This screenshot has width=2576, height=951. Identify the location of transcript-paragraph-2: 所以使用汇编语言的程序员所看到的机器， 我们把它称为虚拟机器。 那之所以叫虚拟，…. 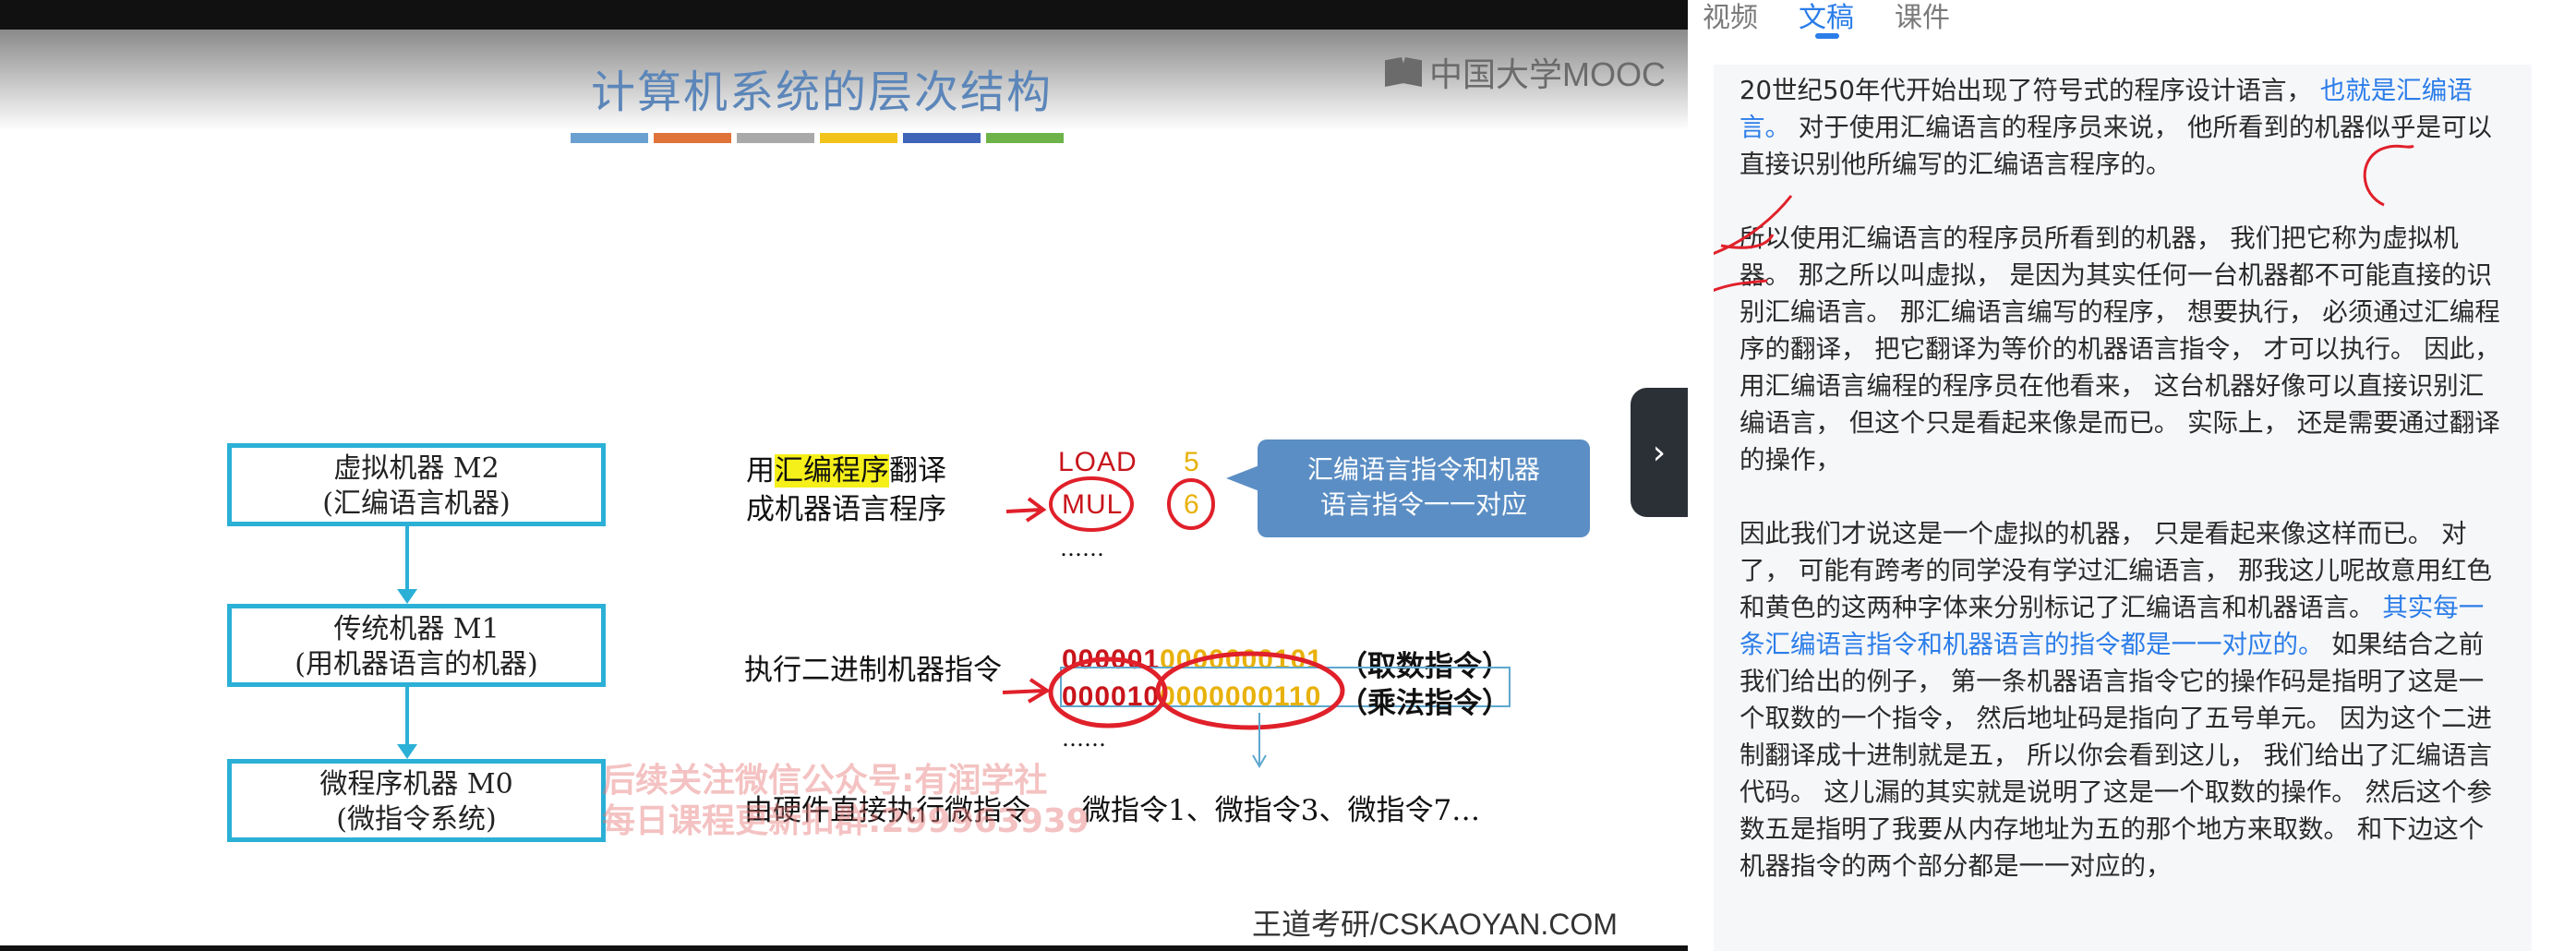
(2119, 349).